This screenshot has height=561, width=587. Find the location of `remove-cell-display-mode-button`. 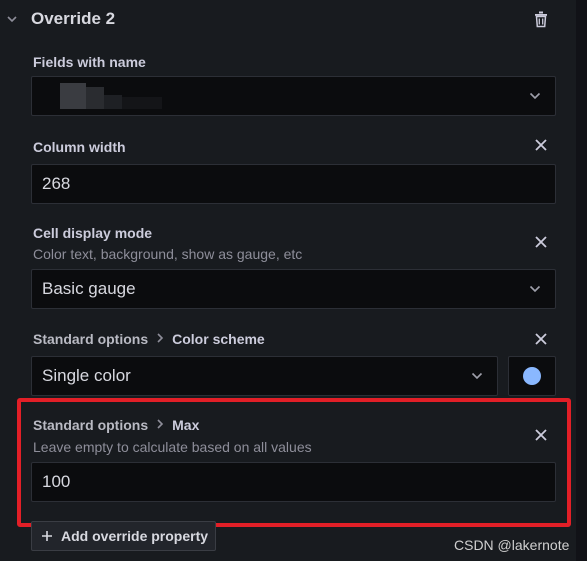

remove-cell-display-mode-button is located at coordinates (541, 244).